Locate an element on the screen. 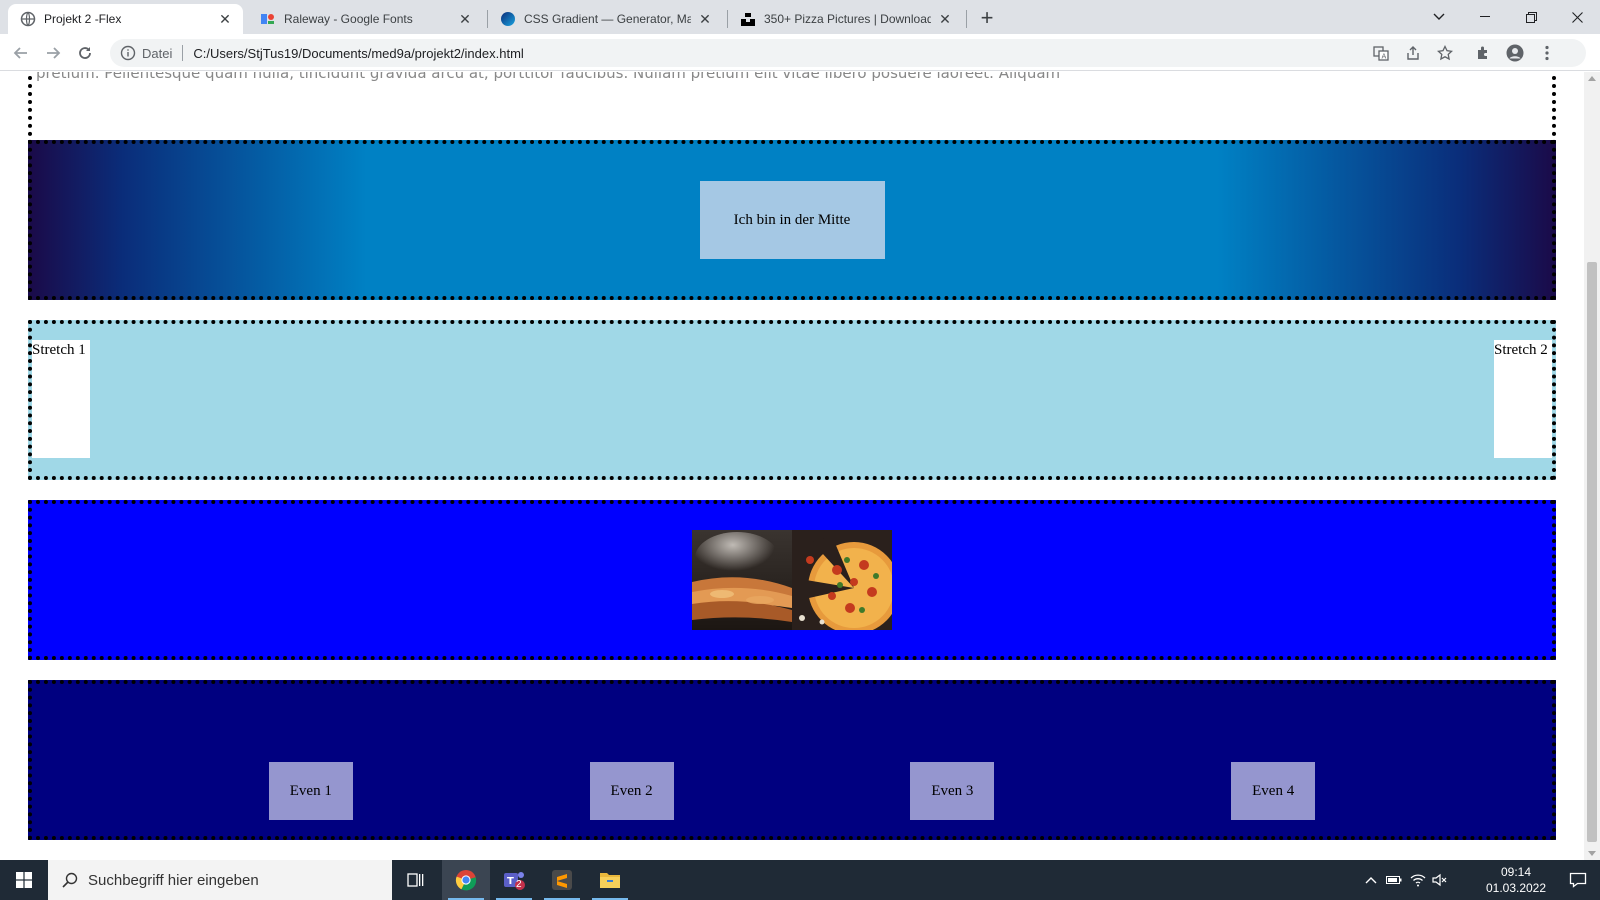  chevron-down-icon is located at coordinates (1439, 16).